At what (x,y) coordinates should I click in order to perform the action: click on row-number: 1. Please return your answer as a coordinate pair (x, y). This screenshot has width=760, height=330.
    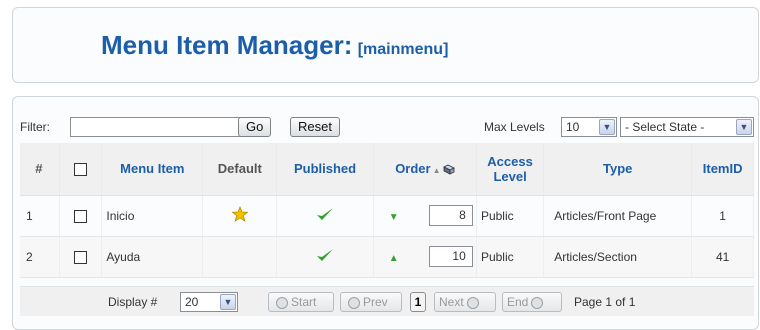
    Looking at the image, I should click on (40, 216).